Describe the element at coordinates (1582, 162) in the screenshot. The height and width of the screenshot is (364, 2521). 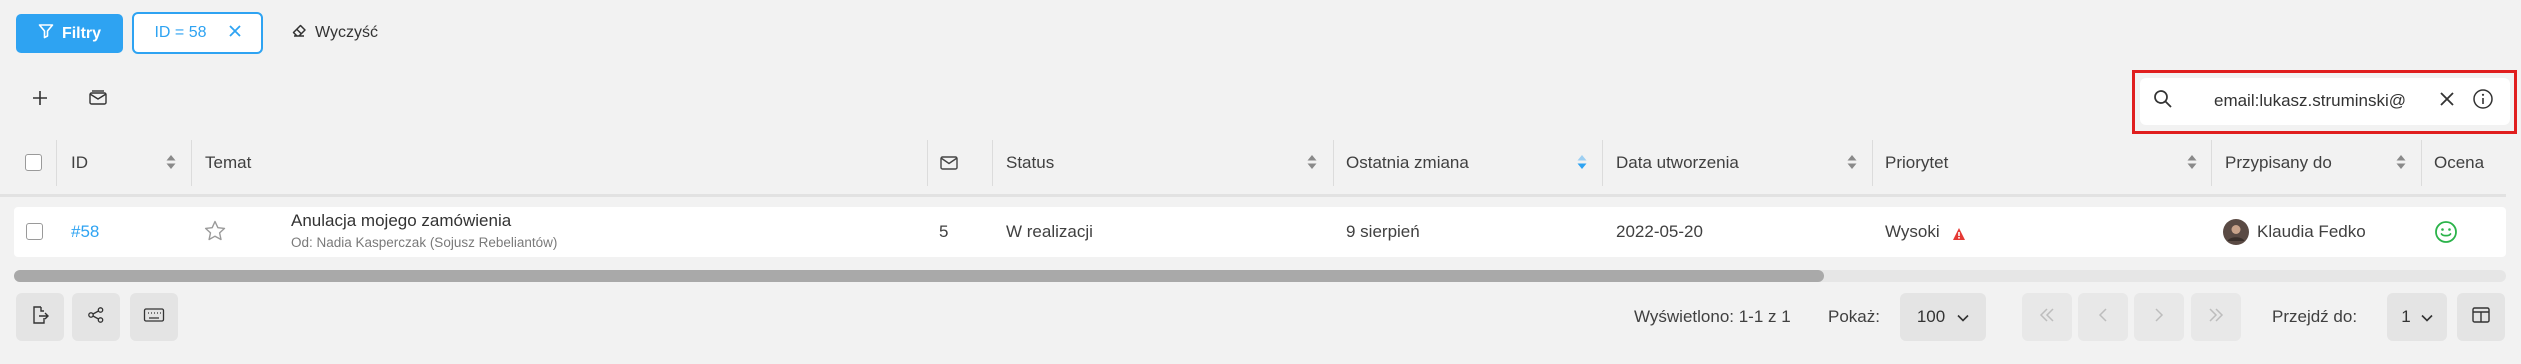
I see `sort-descending-icon` at that location.